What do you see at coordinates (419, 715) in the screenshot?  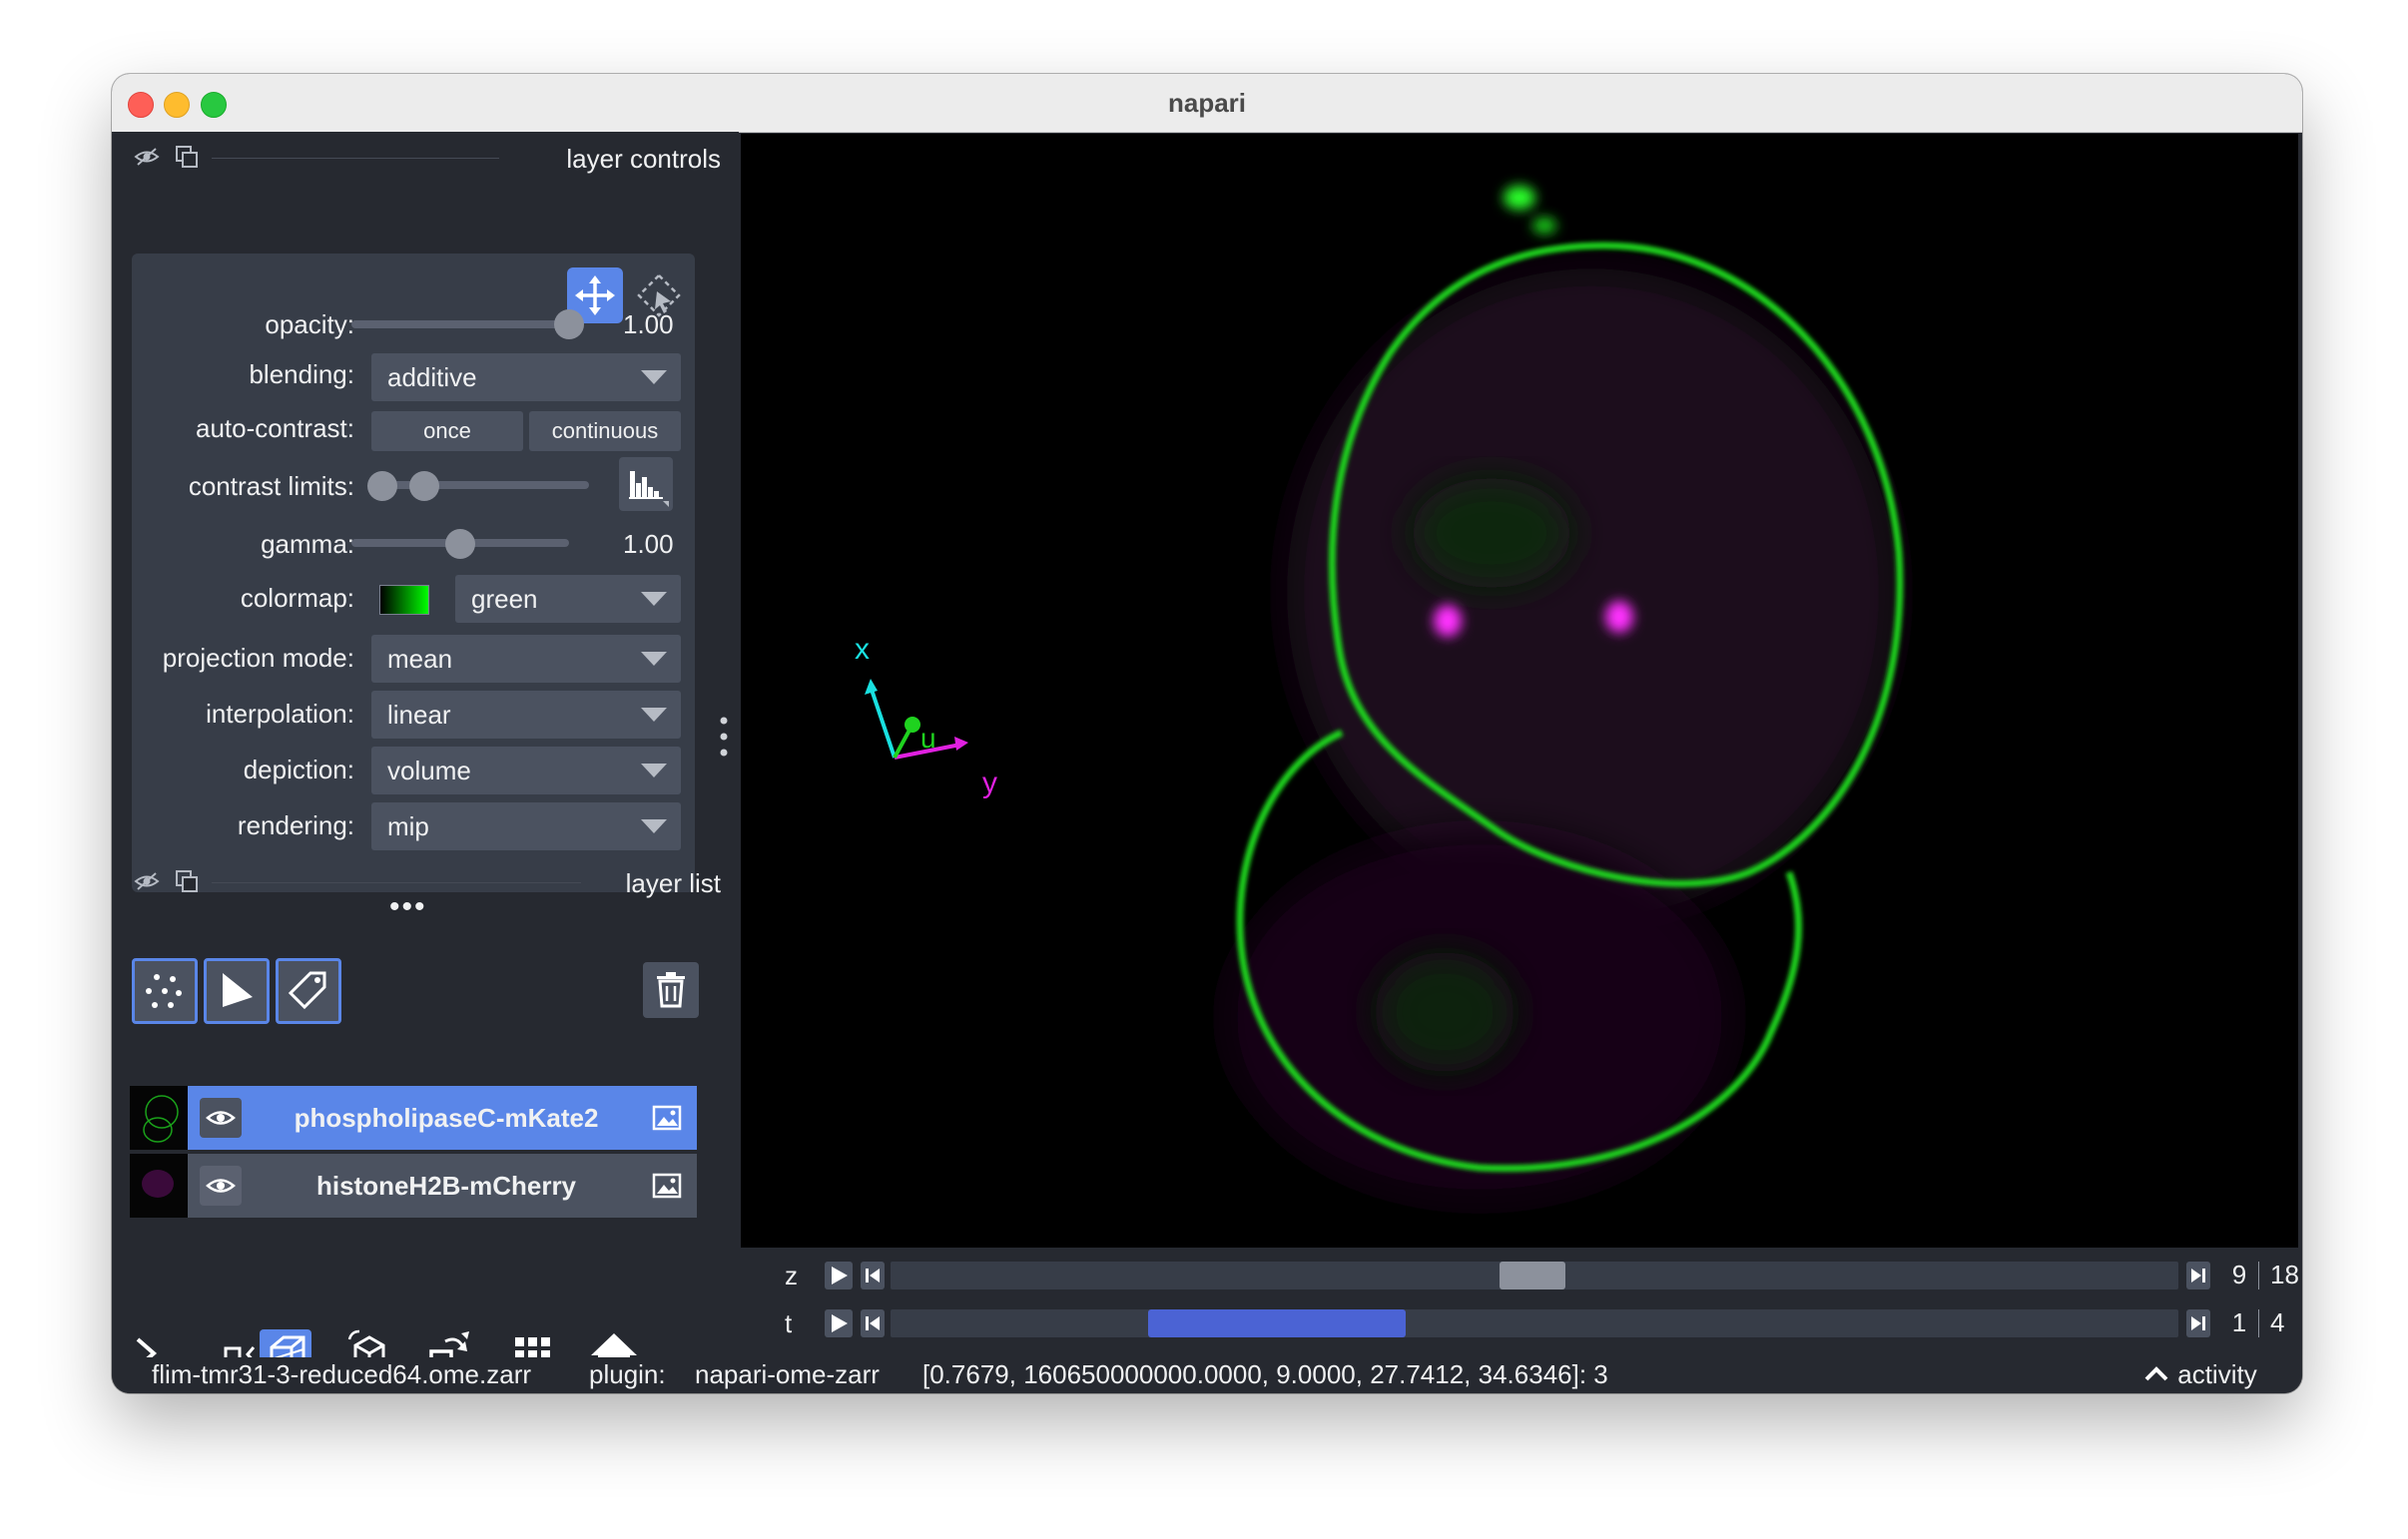 I see `interpolation-value: linear` at bounding box center [419, 715].